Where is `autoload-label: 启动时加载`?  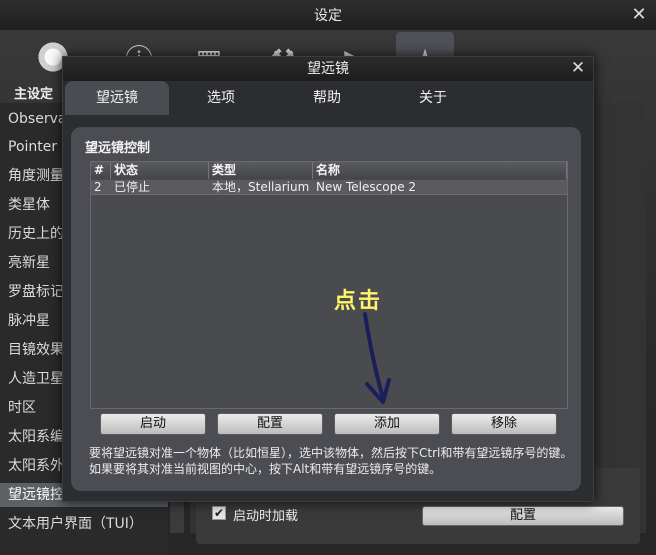 autoload-label: 启动时加载 is located at coordinates (266, 516).